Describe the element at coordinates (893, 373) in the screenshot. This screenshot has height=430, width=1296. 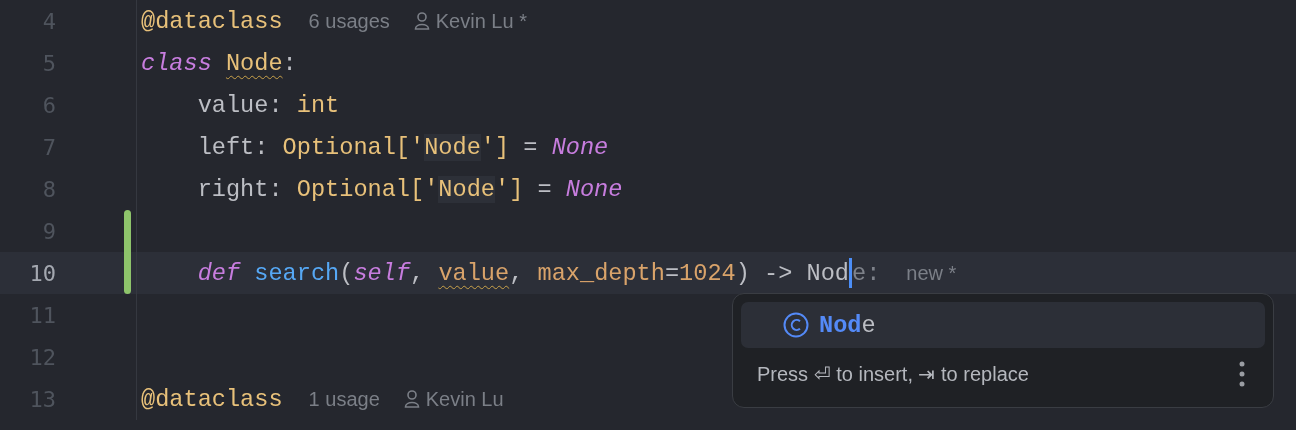
I see `completion-hint: Press ⏎ to insert, ⇥ to replace` at that location.